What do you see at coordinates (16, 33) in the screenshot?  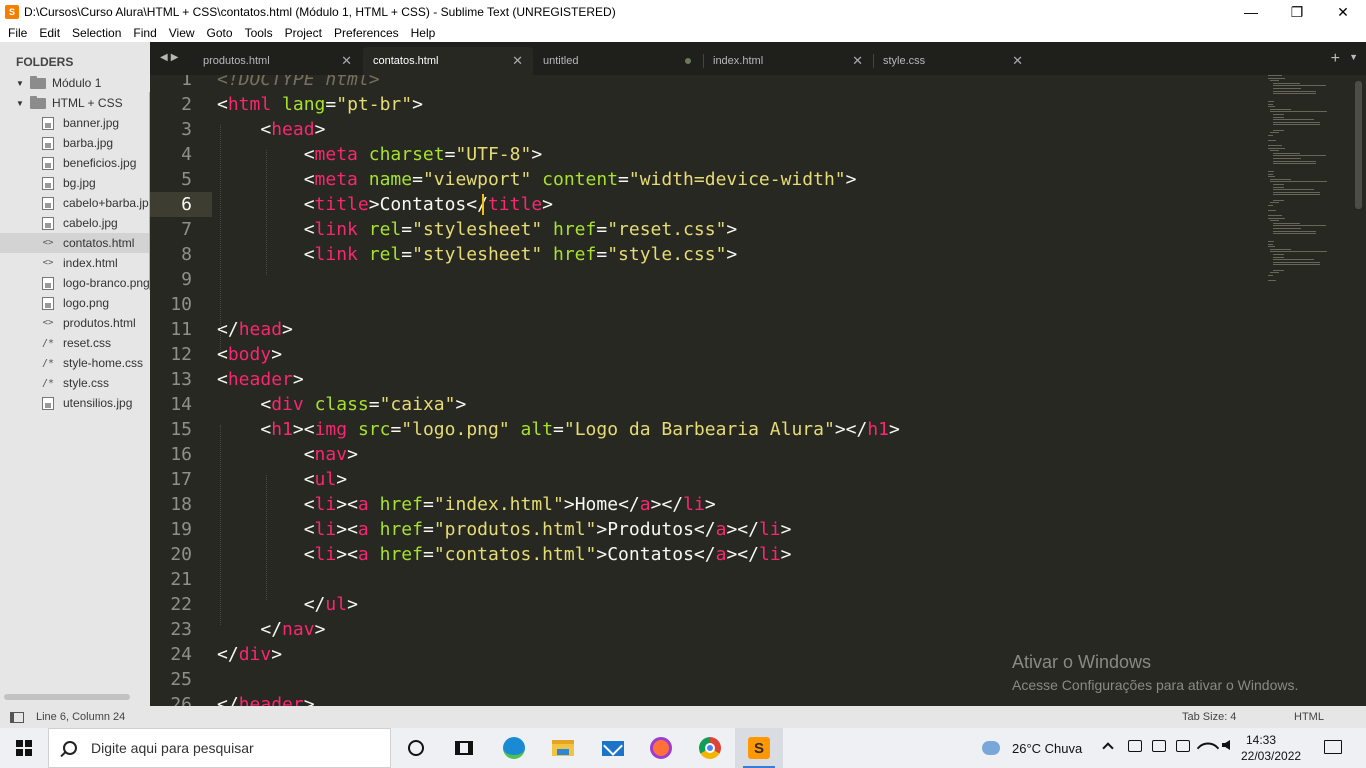 I see `menu-file: File` at bounding box center [16, 33].